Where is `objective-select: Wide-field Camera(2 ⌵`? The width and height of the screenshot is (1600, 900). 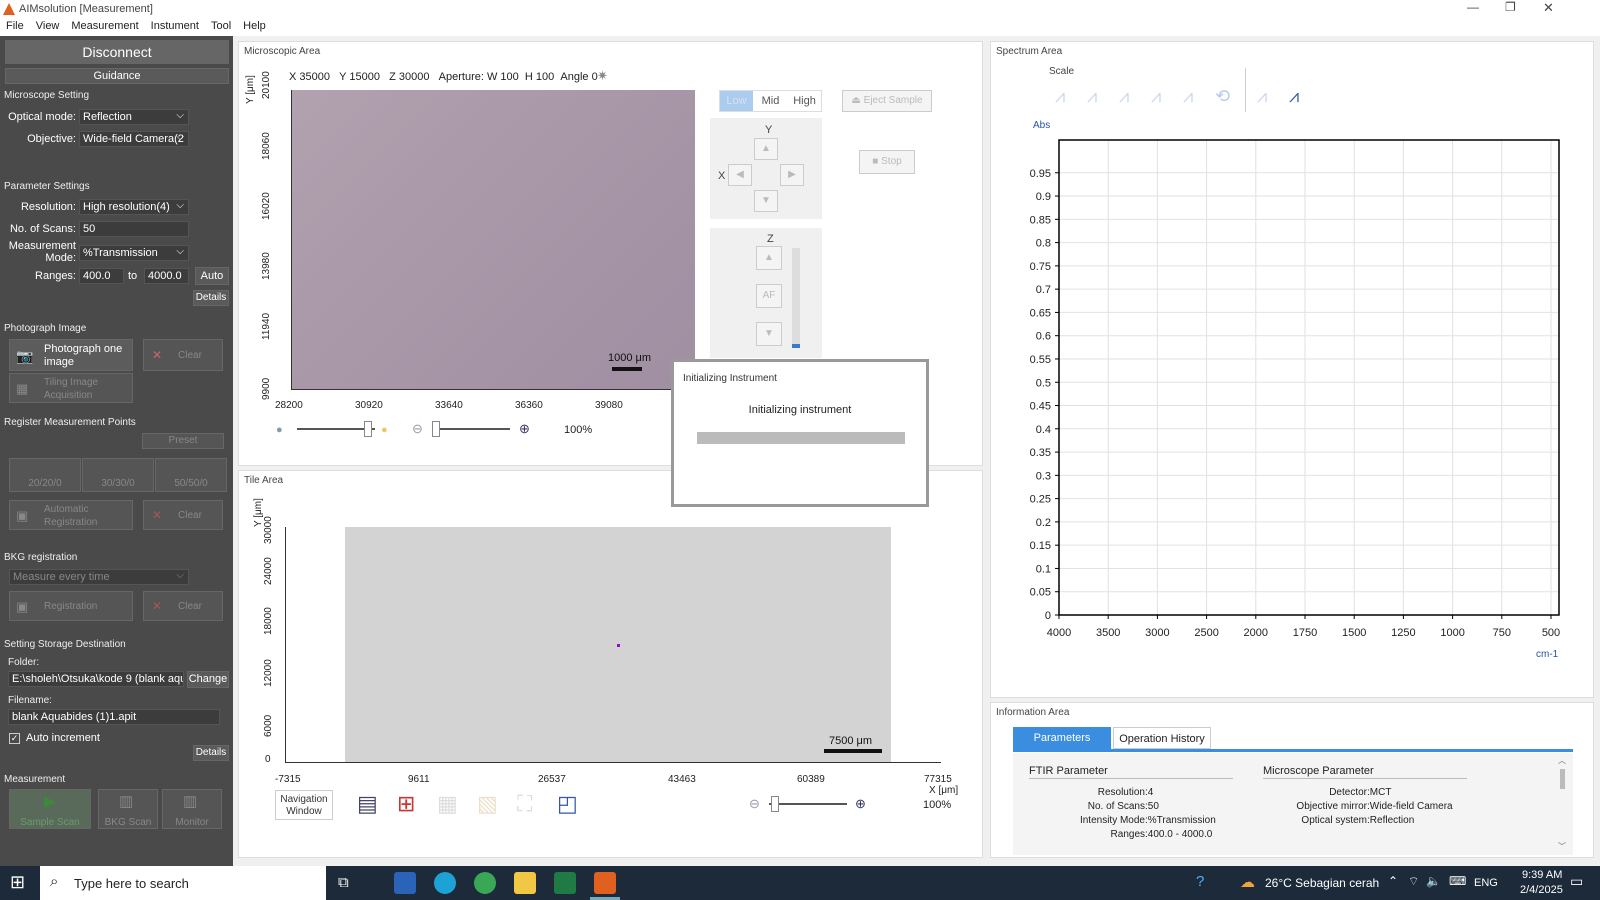
objective-select: Wide-field Camera(2 ⌵ is located at coordinates (134, 139).